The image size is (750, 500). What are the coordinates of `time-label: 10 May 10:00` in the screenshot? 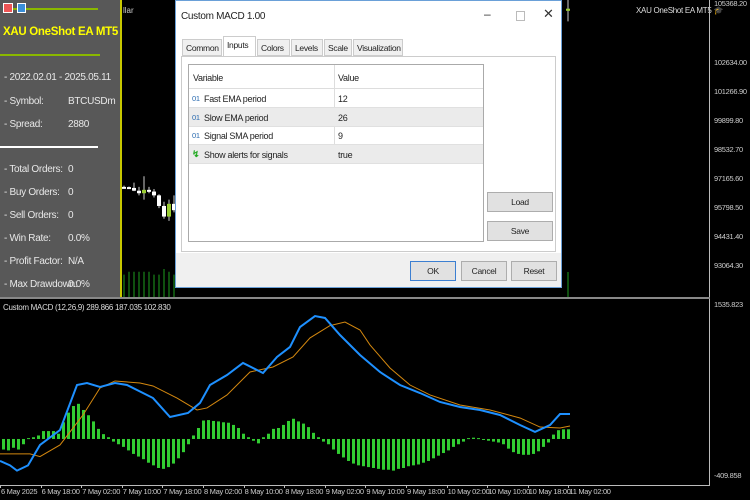 It's located at (509, 491).